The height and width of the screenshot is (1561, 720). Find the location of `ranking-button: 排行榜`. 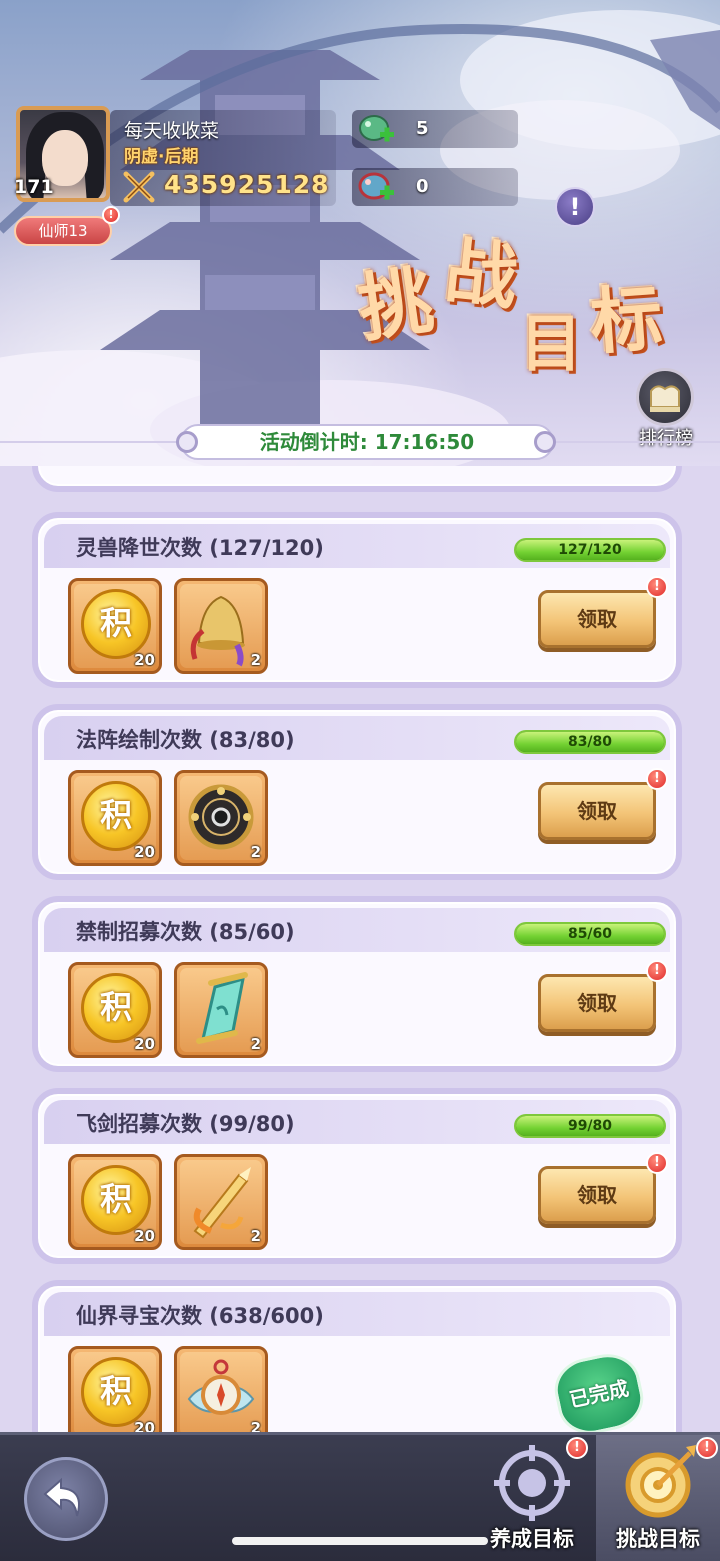

ranking-button: 排行榜 is located at coordinates (666, 408).